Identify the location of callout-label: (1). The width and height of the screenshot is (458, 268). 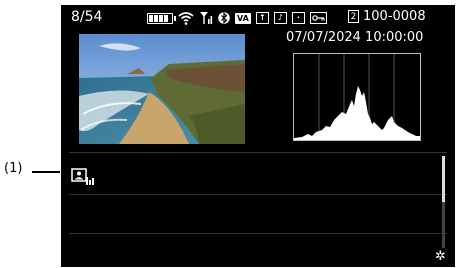
(13, 168).